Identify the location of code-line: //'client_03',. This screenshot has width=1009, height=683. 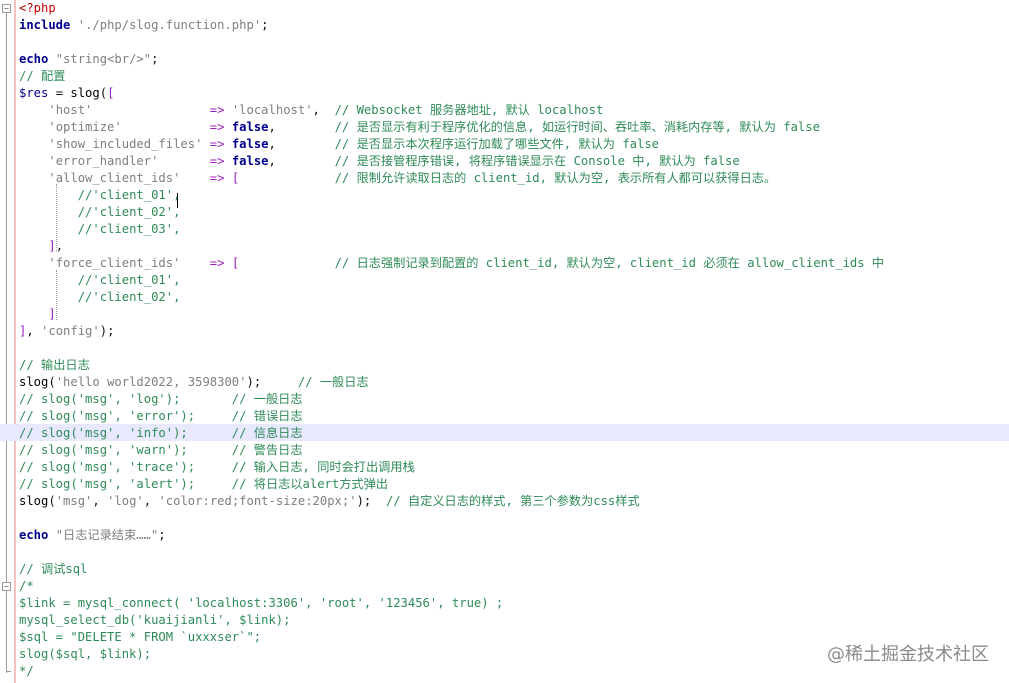
(100, 229).